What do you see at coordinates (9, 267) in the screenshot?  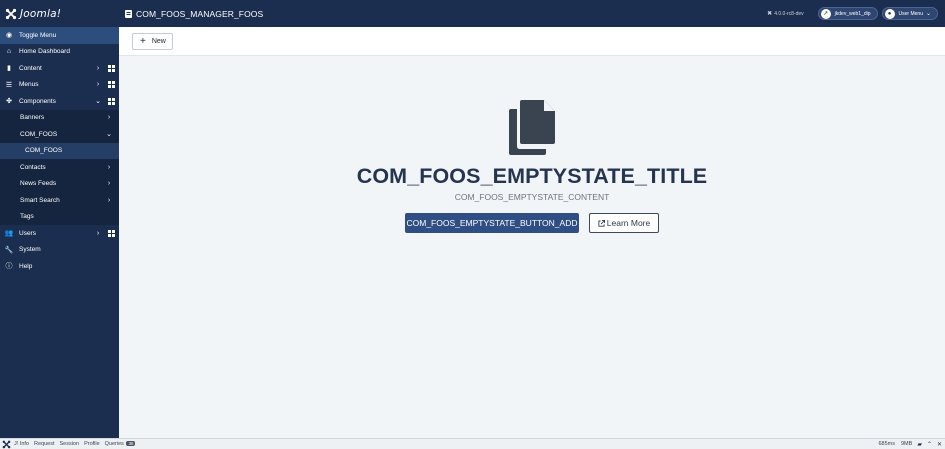 I see `info-icon: ⓘ` at bounding box center [9, 267].